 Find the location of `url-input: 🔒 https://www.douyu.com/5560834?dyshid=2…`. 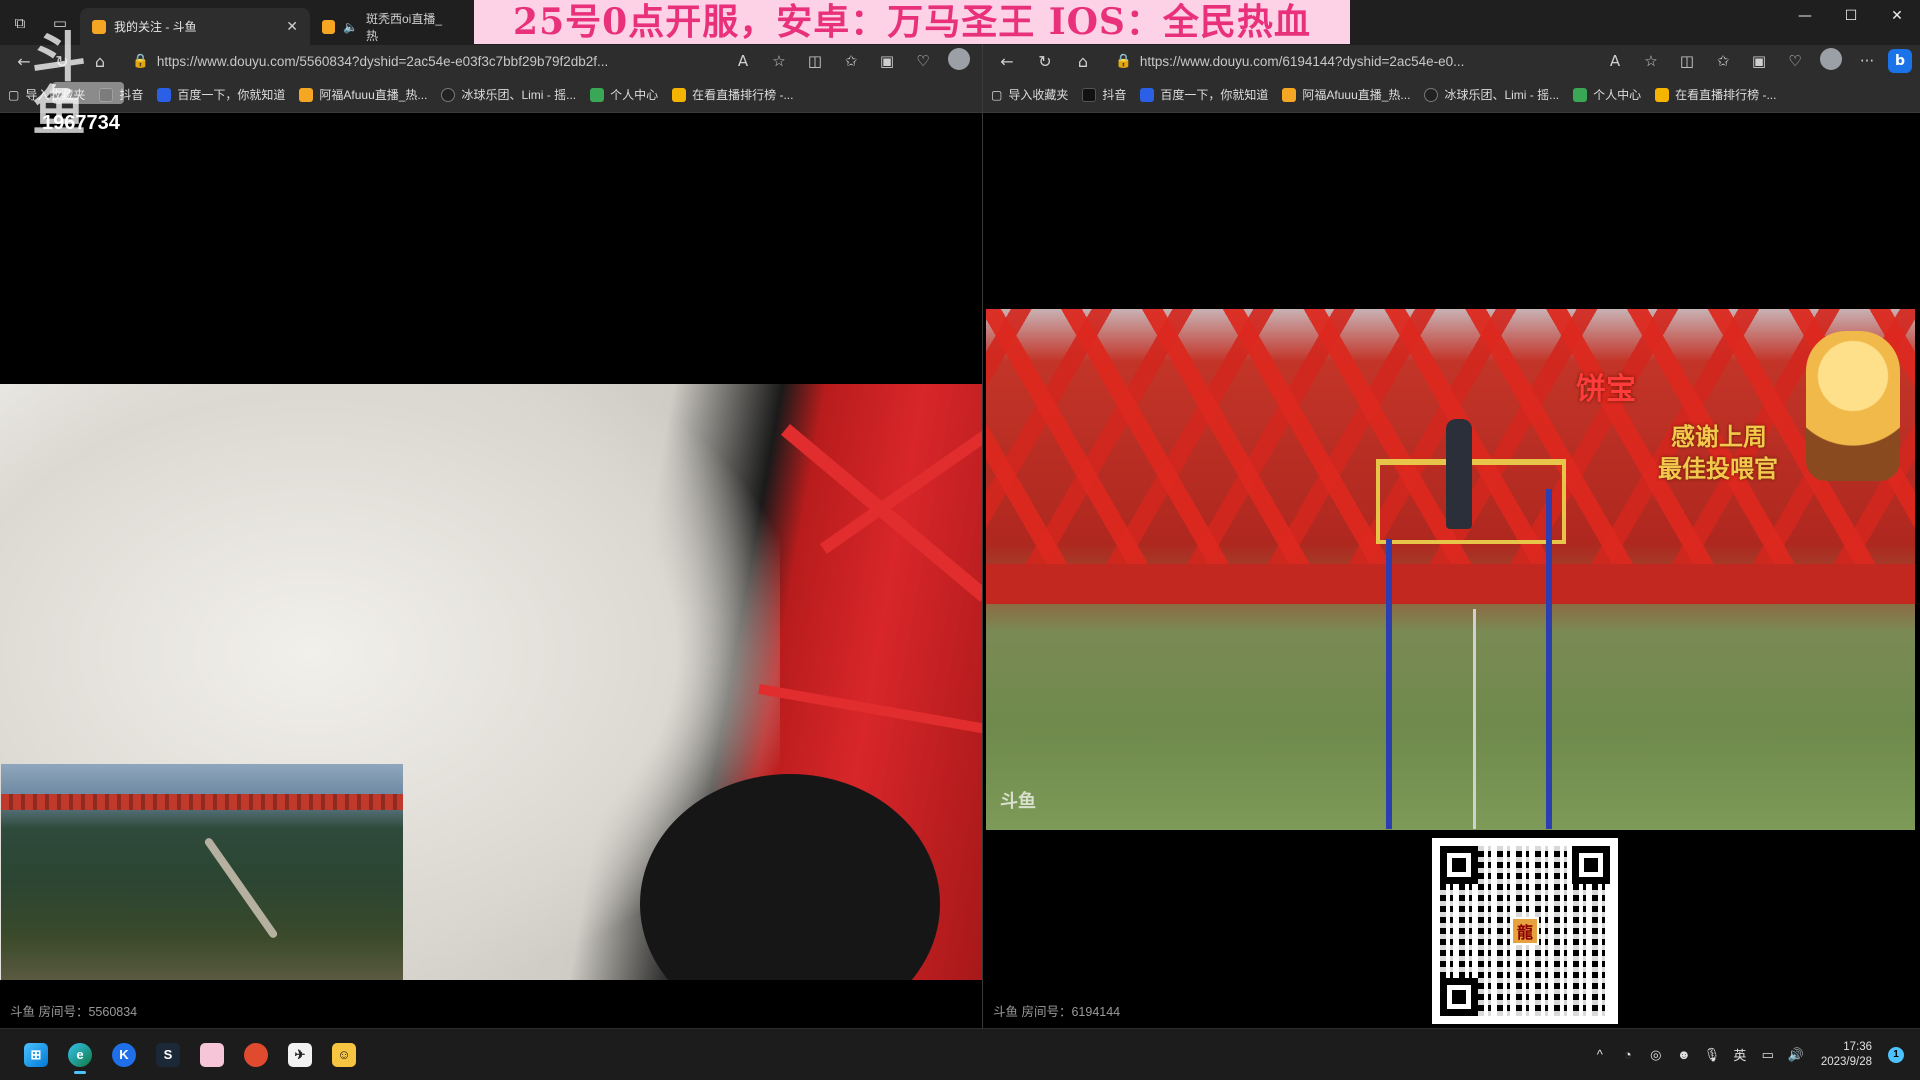

url-input: 🔒 https://www.douyu.com/5560834?dyshid=2… is located at coordinates (422, 61).